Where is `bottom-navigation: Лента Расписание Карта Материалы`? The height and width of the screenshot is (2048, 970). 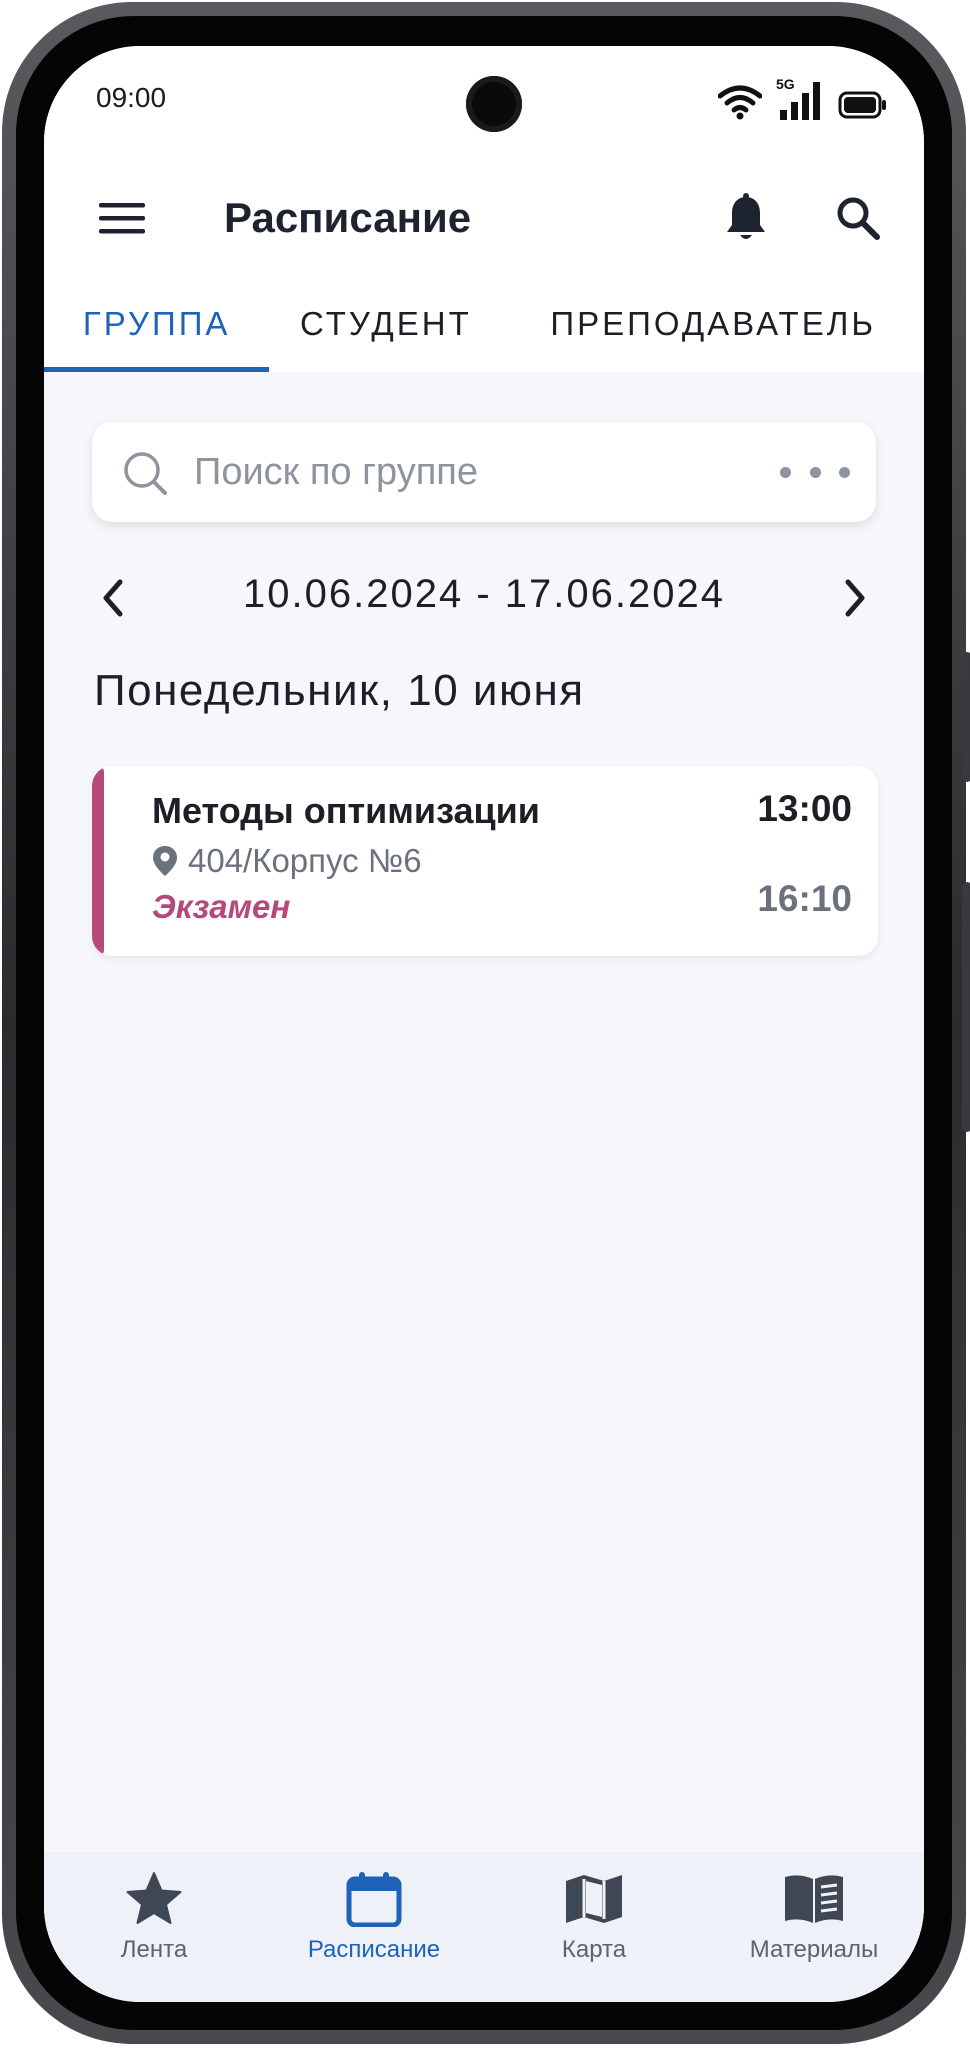
bottom-navigation: Лента Расписание Карта Материалы is located at coordinates (484, 1927).